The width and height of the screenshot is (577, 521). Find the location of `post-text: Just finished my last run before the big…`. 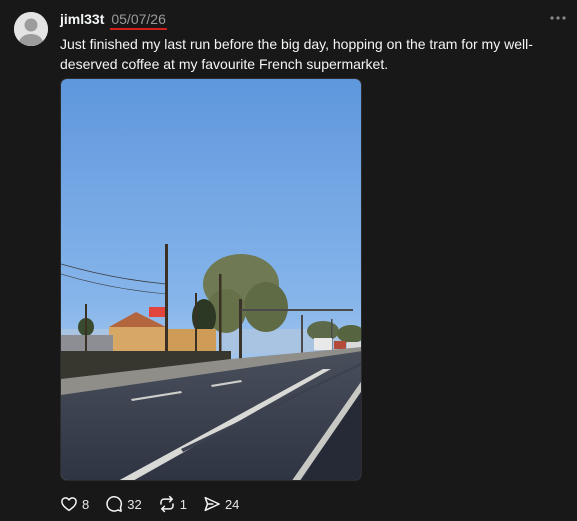

post-text: Just finished my last run before the big… is located at coordinates (296, 54).